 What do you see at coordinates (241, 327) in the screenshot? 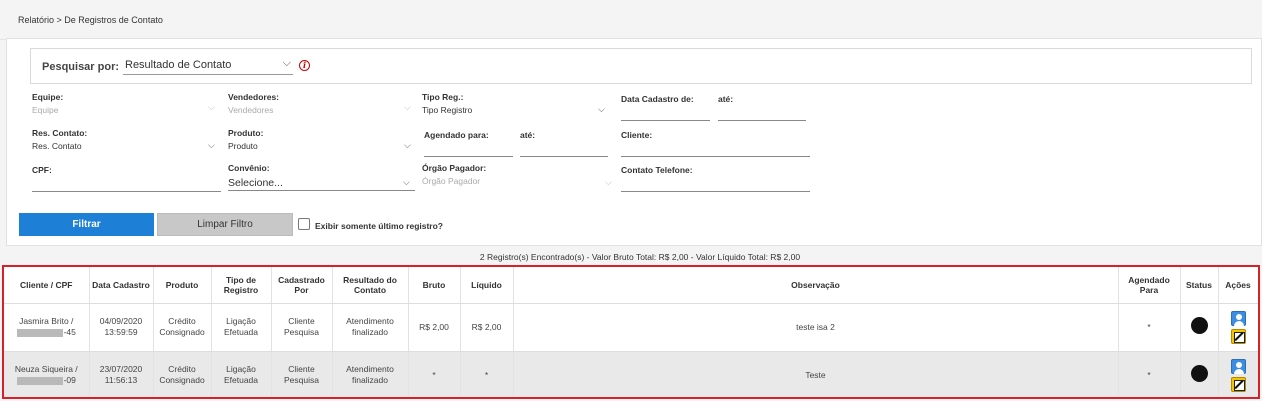
I see `cell-tipo: Ligação Efetuada` at bounding box center [241, 327].